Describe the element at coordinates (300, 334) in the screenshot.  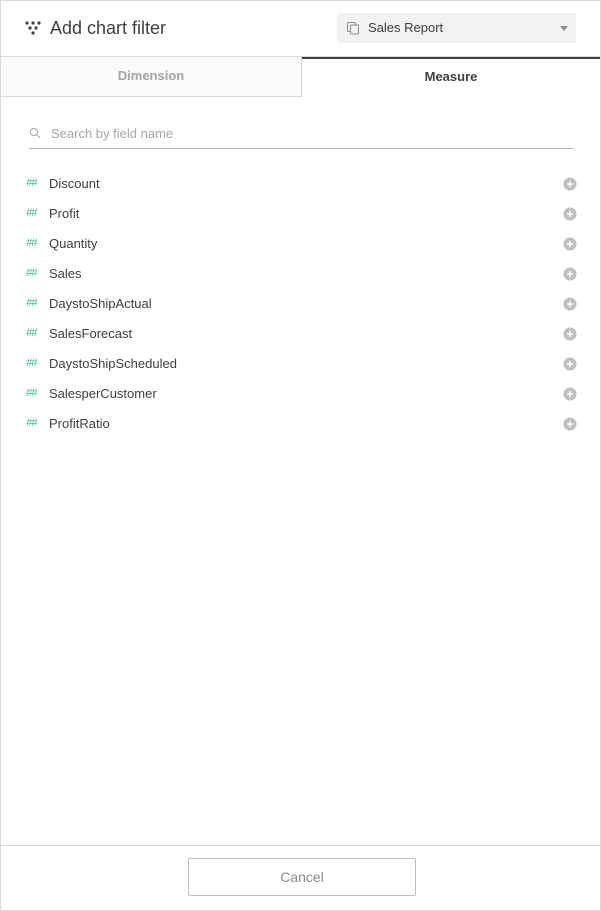
I see `field-item-salesforecast: ## SalesForecast` at that location.